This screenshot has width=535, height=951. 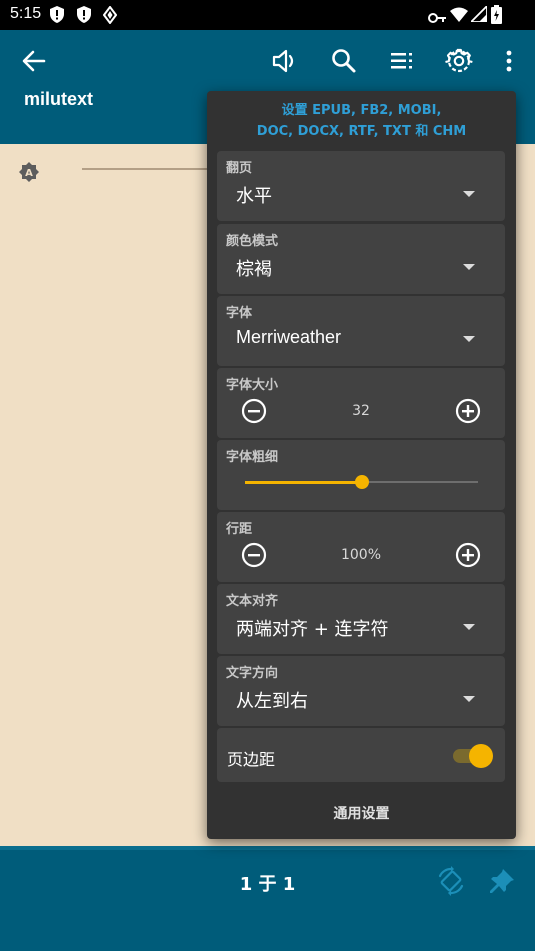 I want to click on auto-brightness-icon: A, so click(x=29, y=174).